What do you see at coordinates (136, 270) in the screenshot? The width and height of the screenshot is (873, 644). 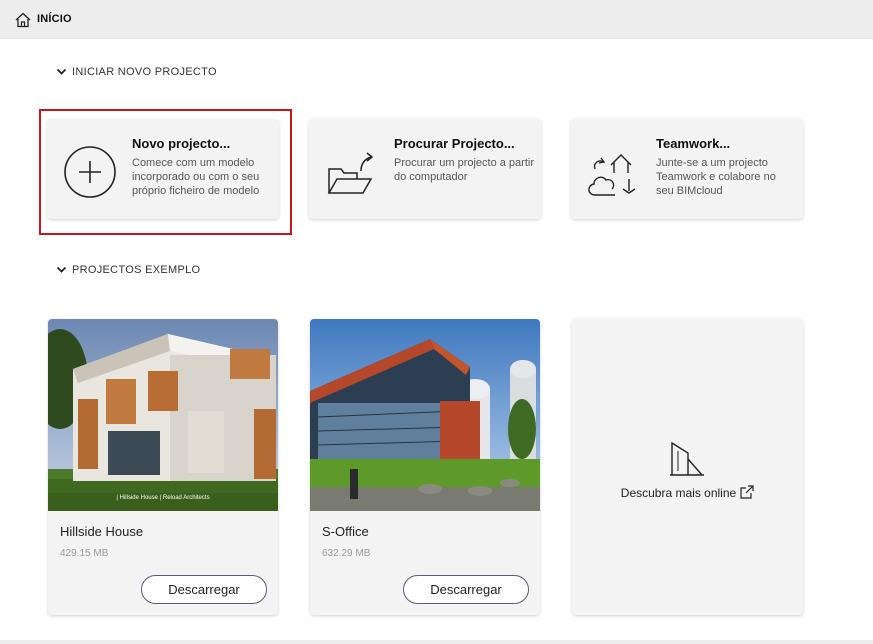 I see `section-title: PROJECTOS EXEMPLO` at bounding box center [136, 270].